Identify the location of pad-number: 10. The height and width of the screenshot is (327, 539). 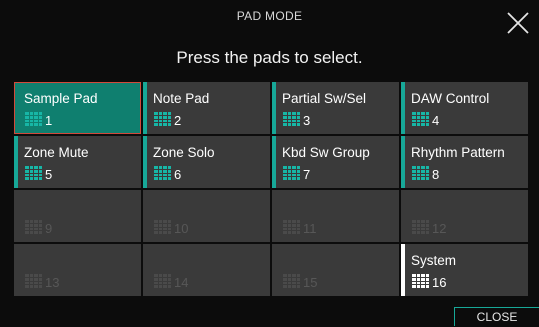
(181, 228).